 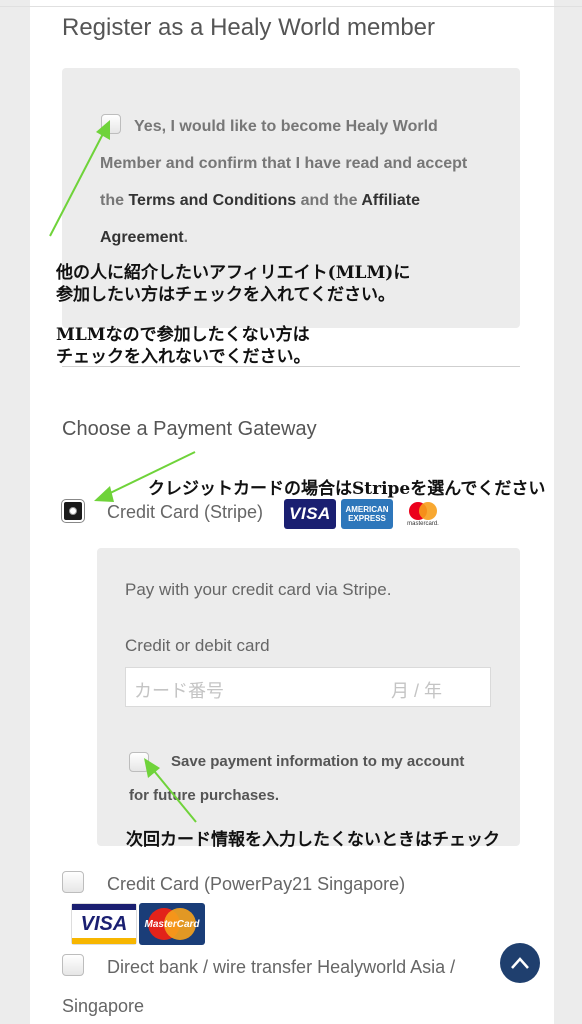 What do you see at coordinates (145, 476) in the screenshot?
I see `arrow-to-stripe-radio` at bounding box center [145, 476].